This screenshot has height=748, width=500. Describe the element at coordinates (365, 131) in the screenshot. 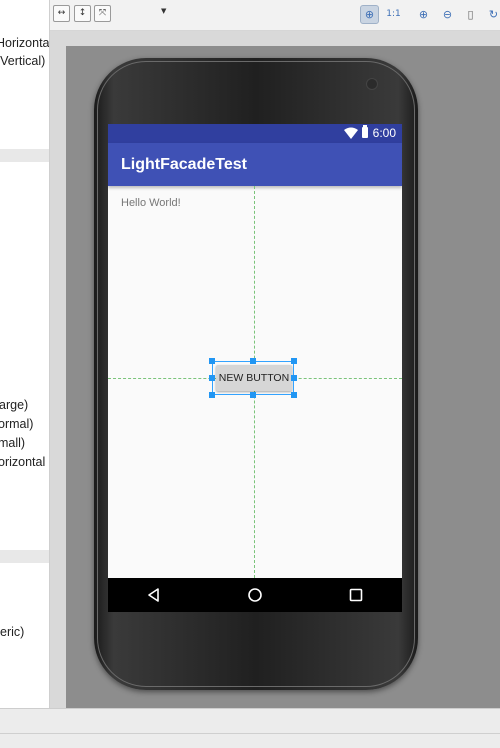

I see `battery-icon` at that location.